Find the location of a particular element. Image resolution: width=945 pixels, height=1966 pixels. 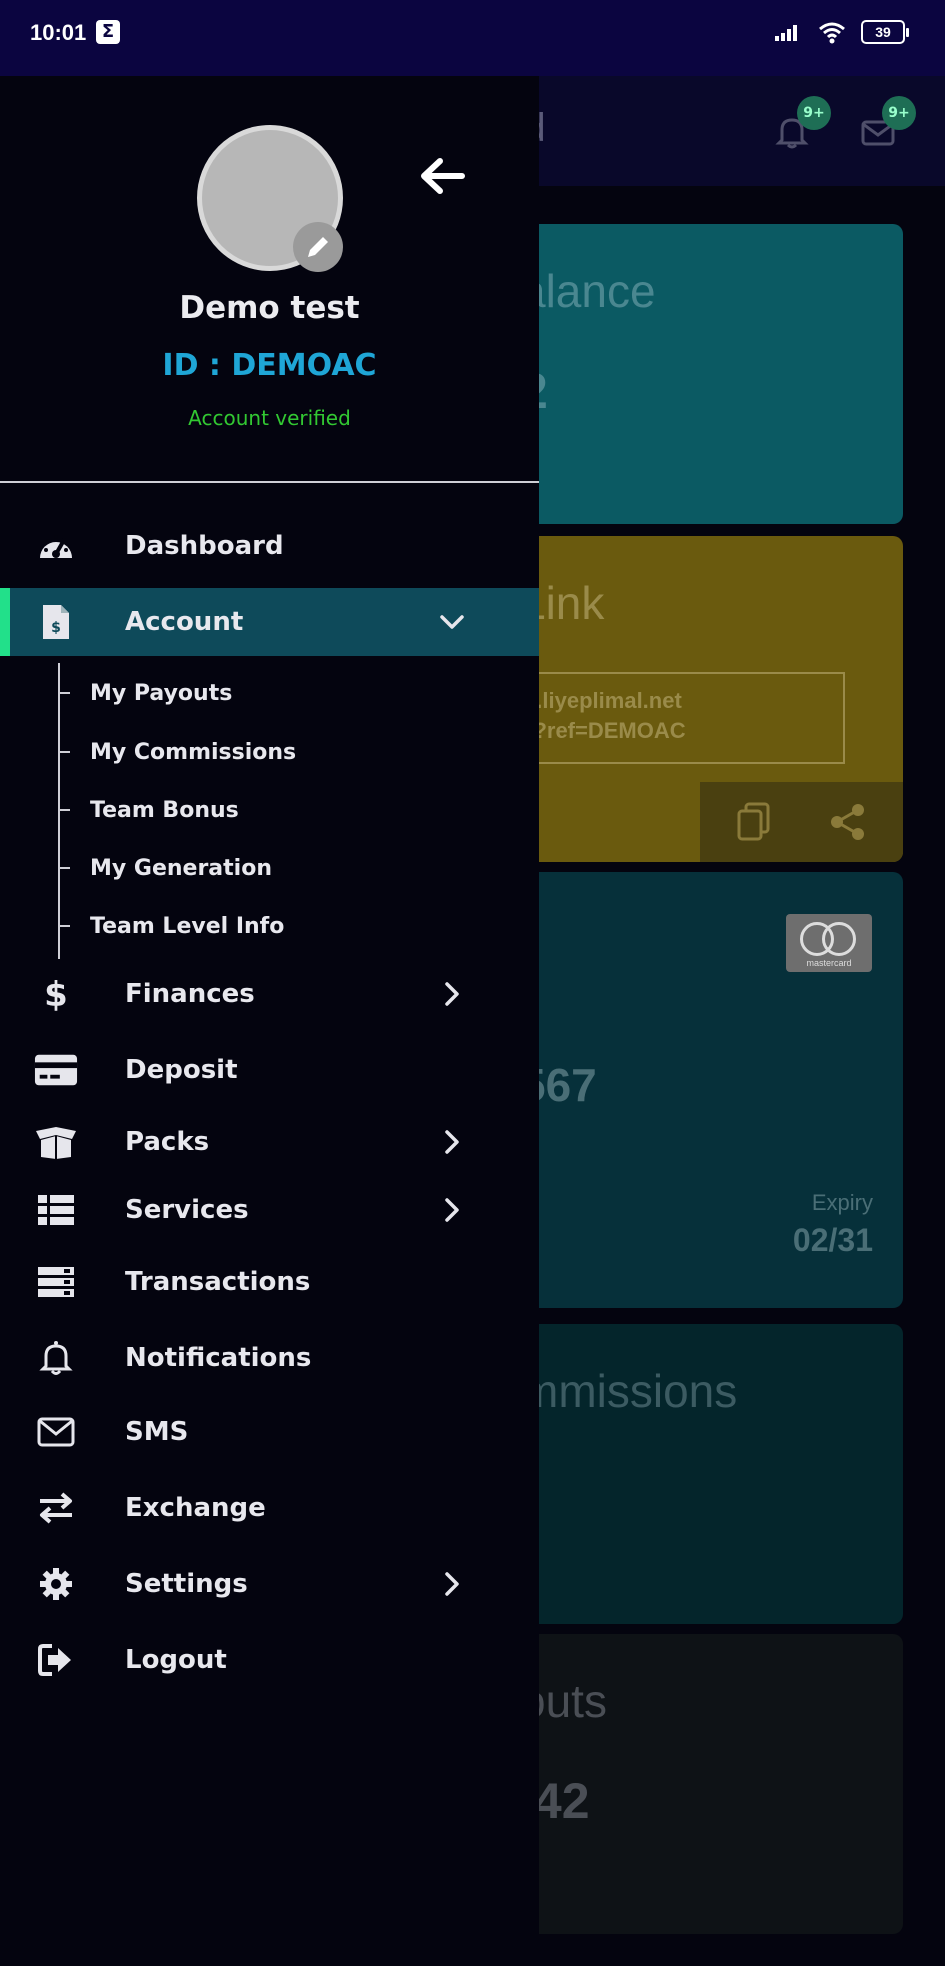

menu-item-logout: Logout is located at coordinates (269, 1660).